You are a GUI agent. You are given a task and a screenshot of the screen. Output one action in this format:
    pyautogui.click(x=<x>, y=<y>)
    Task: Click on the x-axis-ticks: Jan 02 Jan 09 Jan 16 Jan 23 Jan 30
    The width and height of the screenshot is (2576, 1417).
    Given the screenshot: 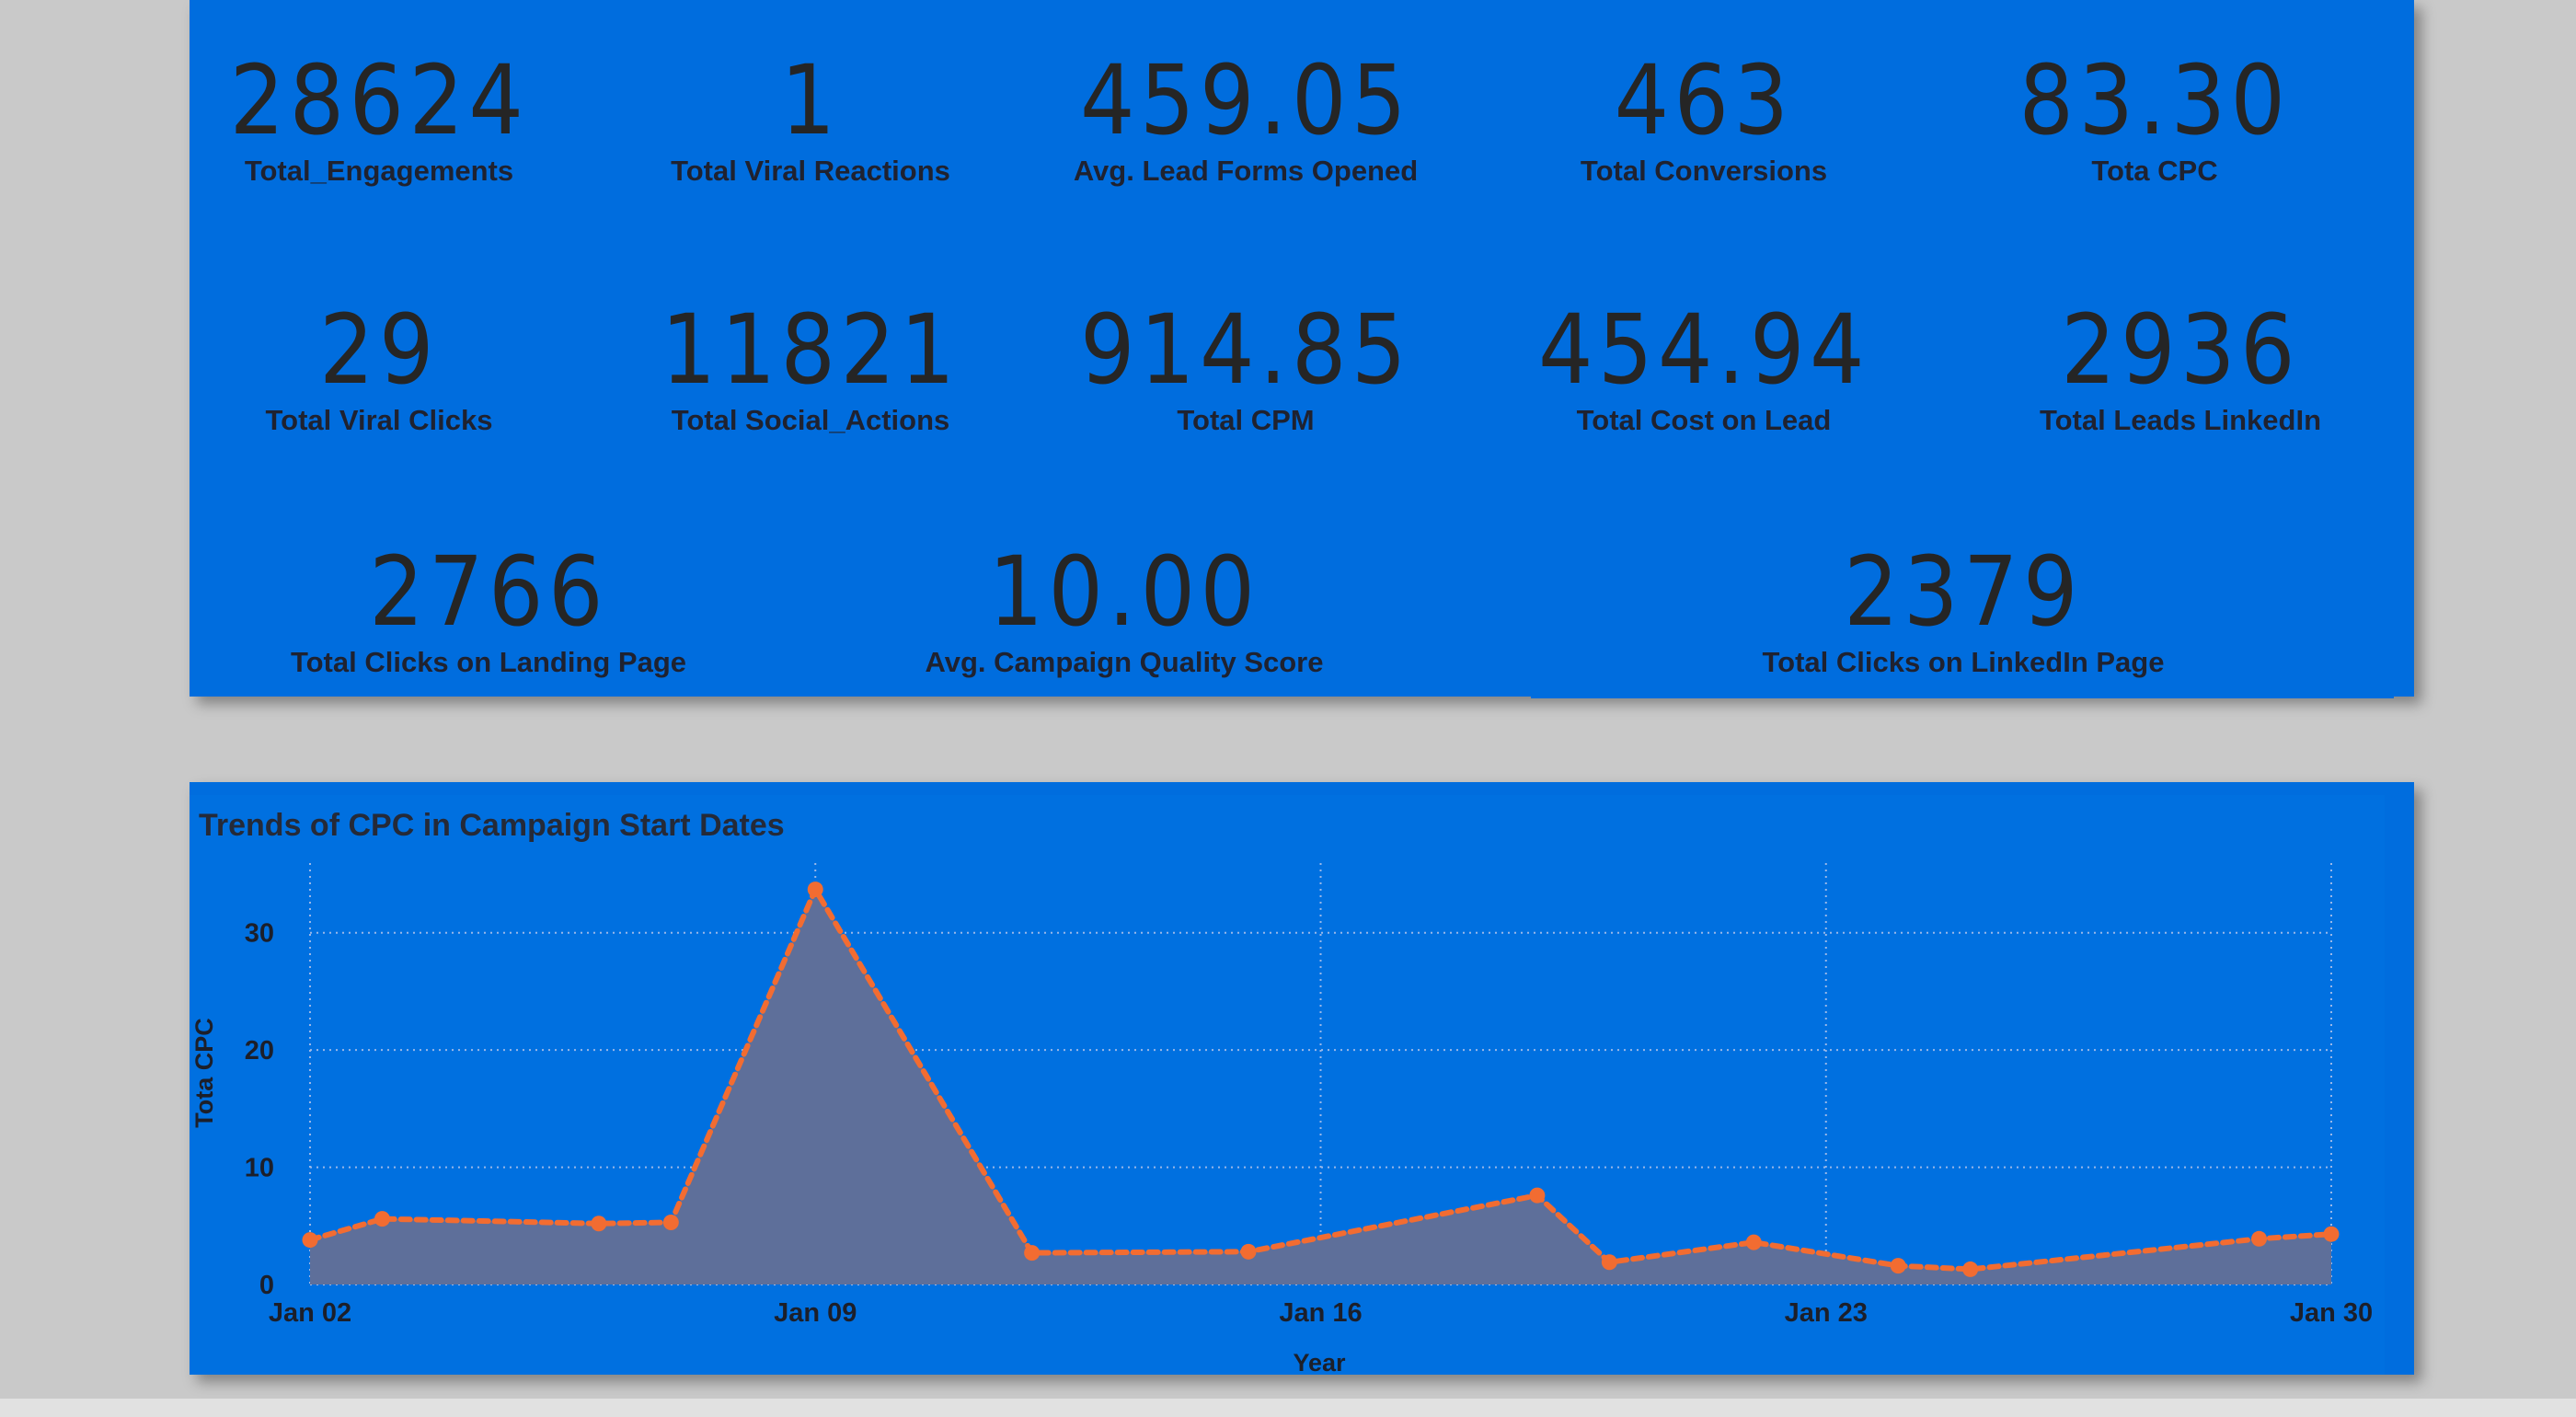 What is the action you would take?
    pyautogui.click(x=1321, y=1313)
    